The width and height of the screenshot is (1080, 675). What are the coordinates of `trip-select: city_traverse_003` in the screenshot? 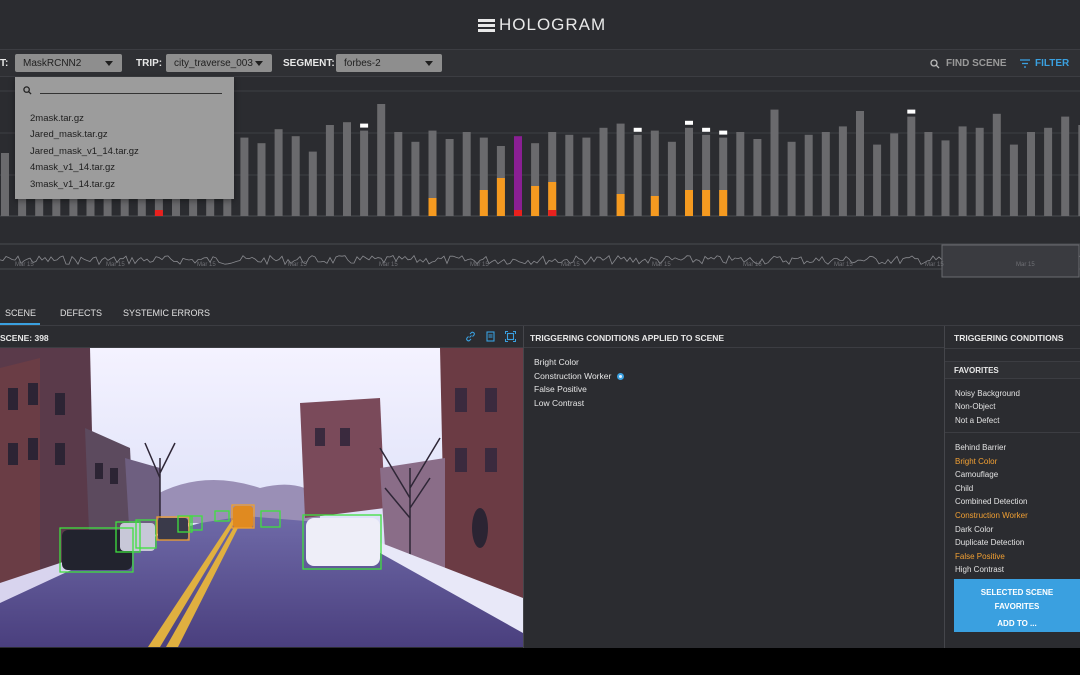 It's located at (219, 63).